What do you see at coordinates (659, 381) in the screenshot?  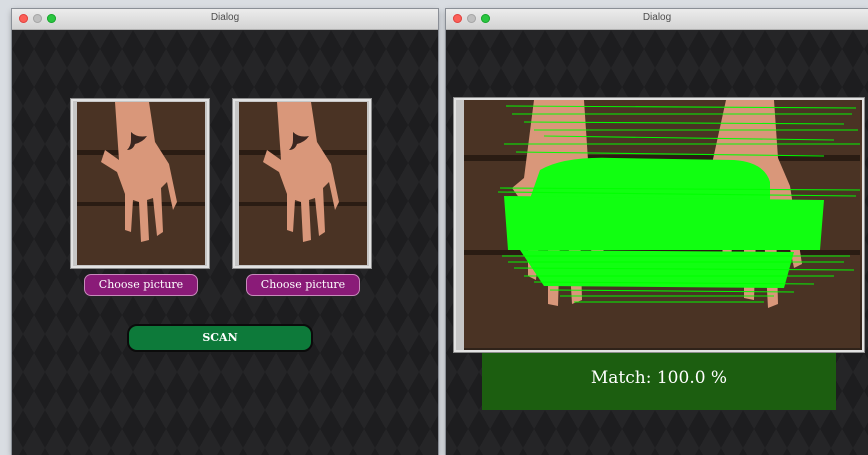 I see `match-result-banner: Match: 100.0 %` at bounding box center [659, 381].